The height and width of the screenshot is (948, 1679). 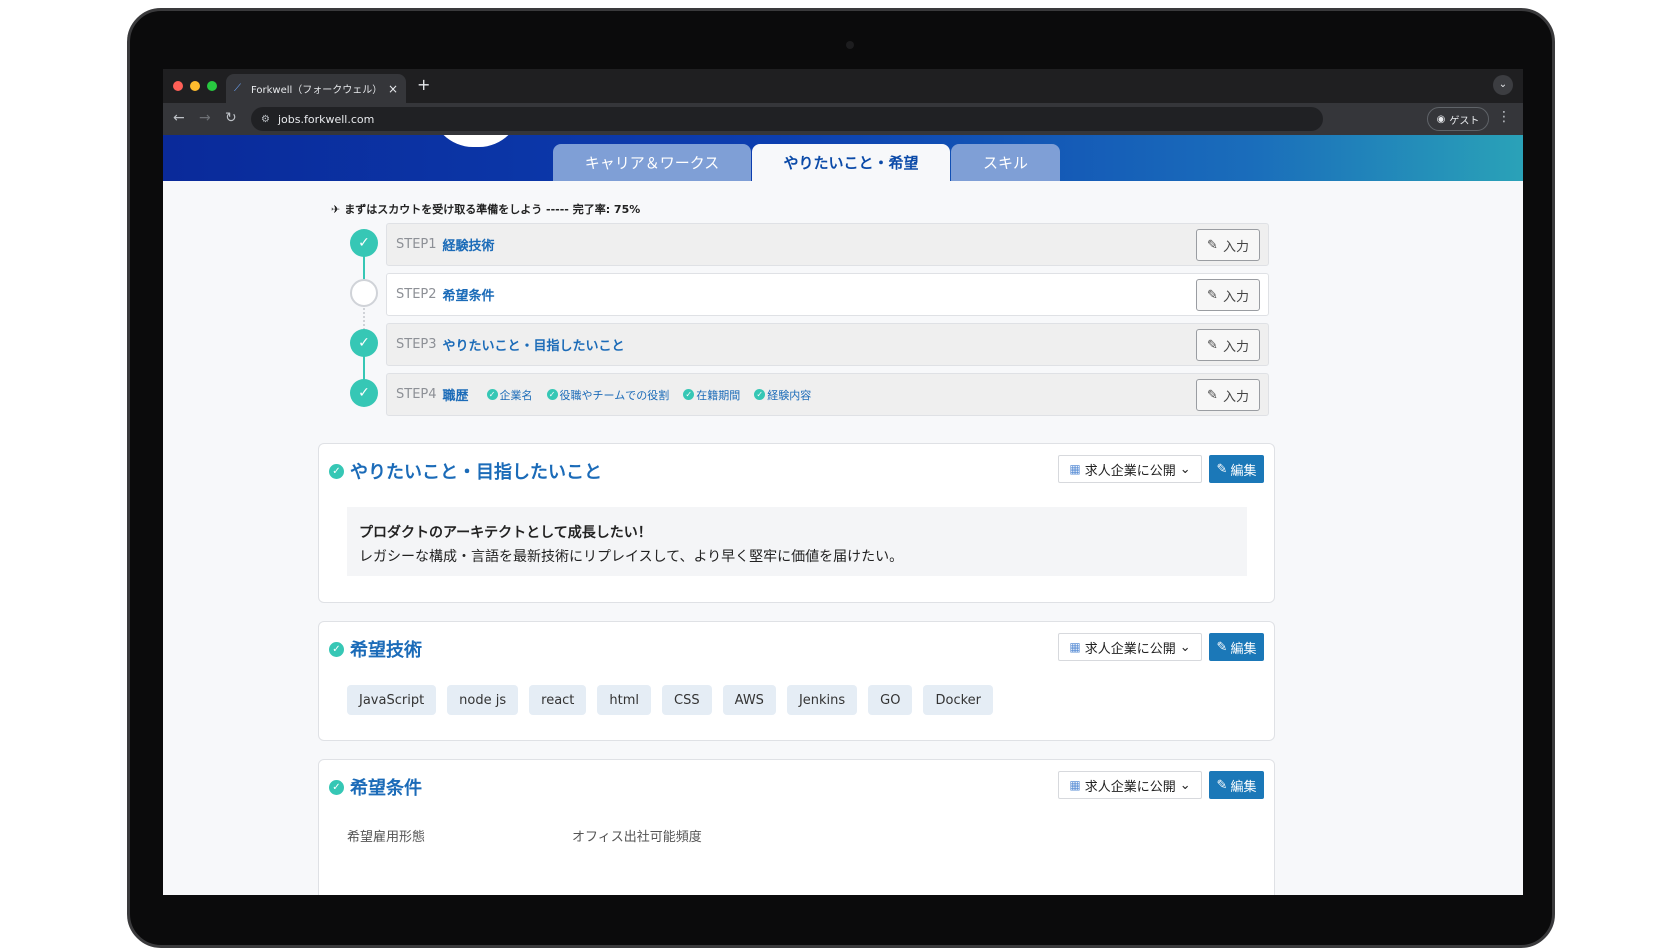 What do you see at coordinates (718, 395) in the screenshot?
I see `substep-label: 在籍期間` at bounding box center [718, 395].